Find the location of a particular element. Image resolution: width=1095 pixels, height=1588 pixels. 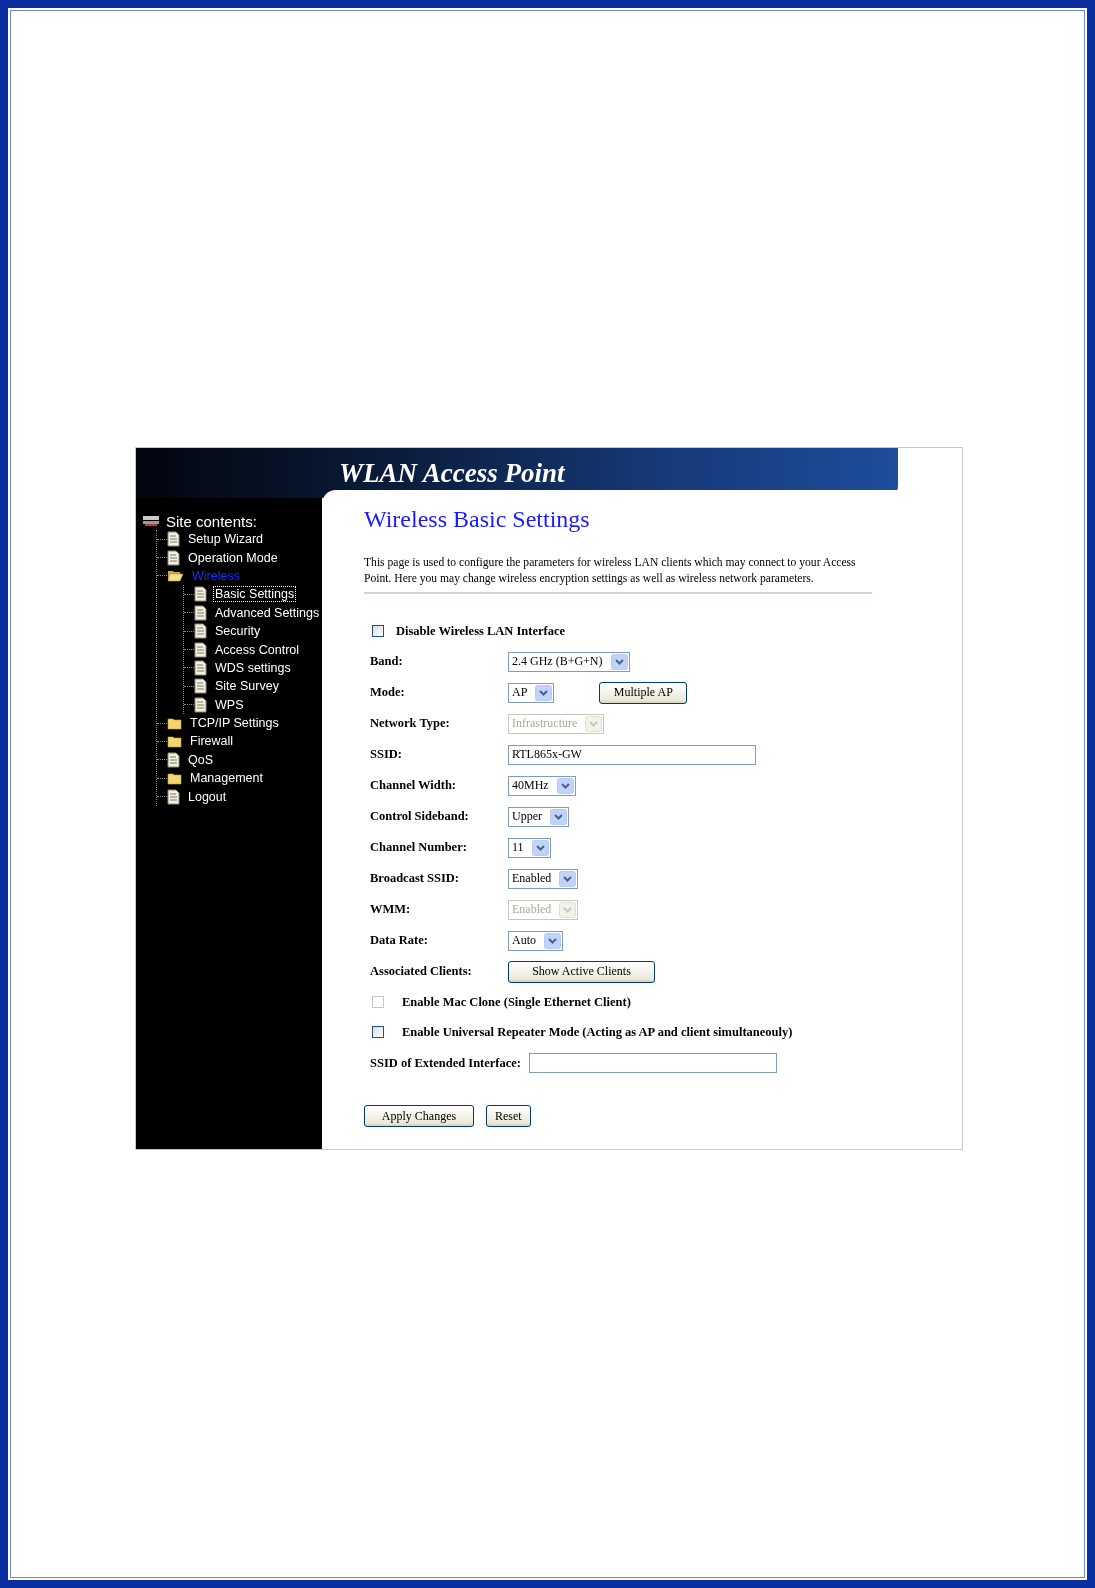

nav-link: Management is located at coordinates (226, 778).